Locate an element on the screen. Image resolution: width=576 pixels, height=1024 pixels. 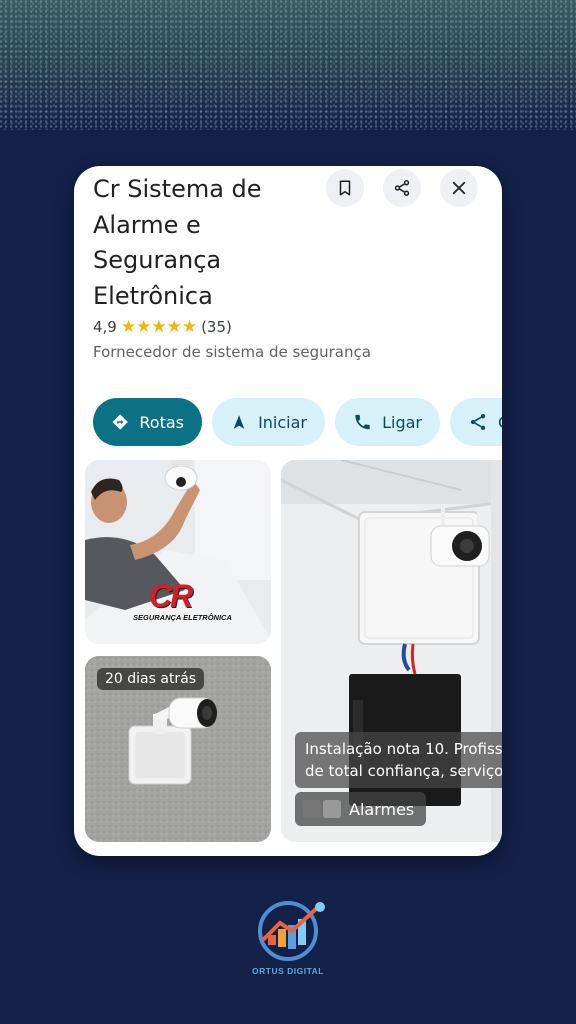
alarms-chip-label: Alarmes is located at coordinates (382, 809).